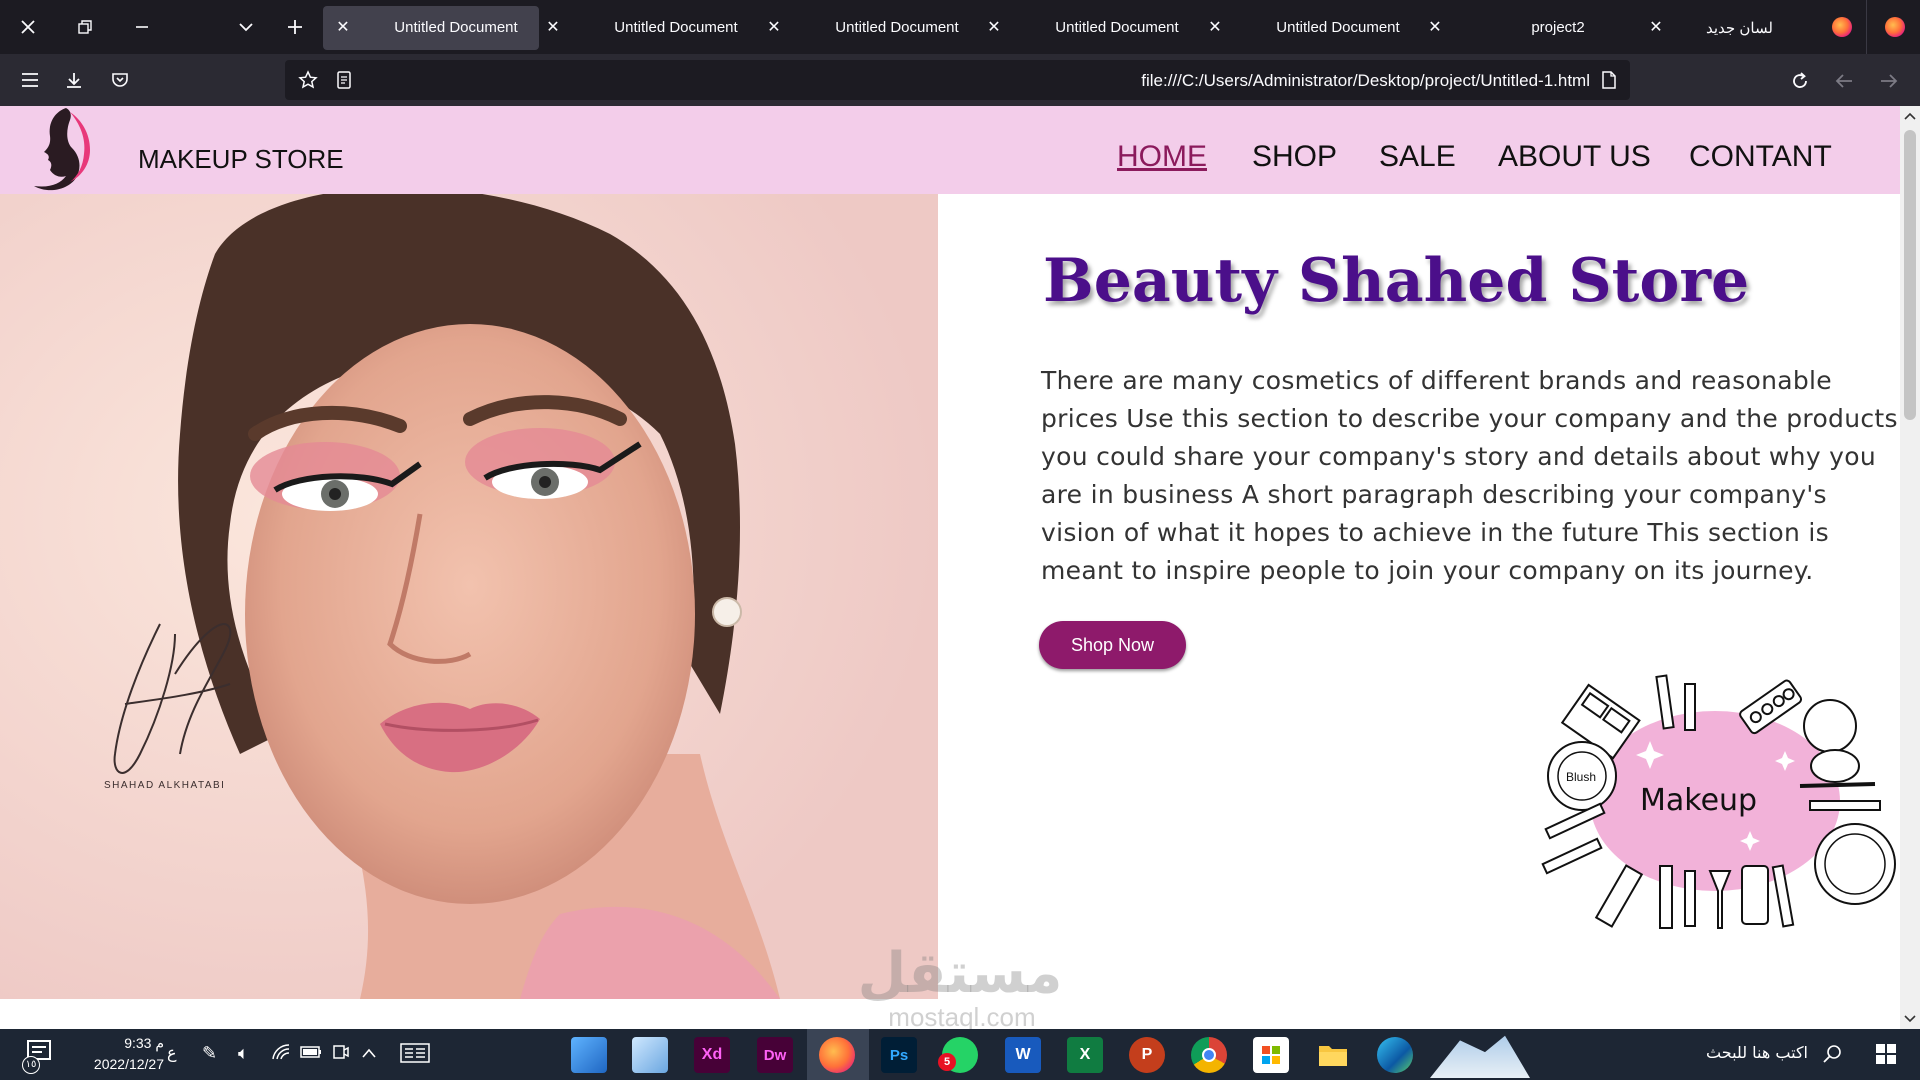  What do you see at coordinates (74, 80) in the screenshot?
I see `download-icon` at bounding box center [74, 80].